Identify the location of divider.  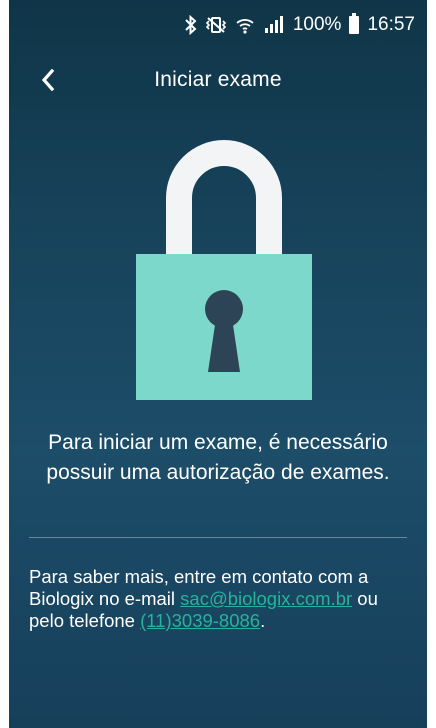
(218, 537).